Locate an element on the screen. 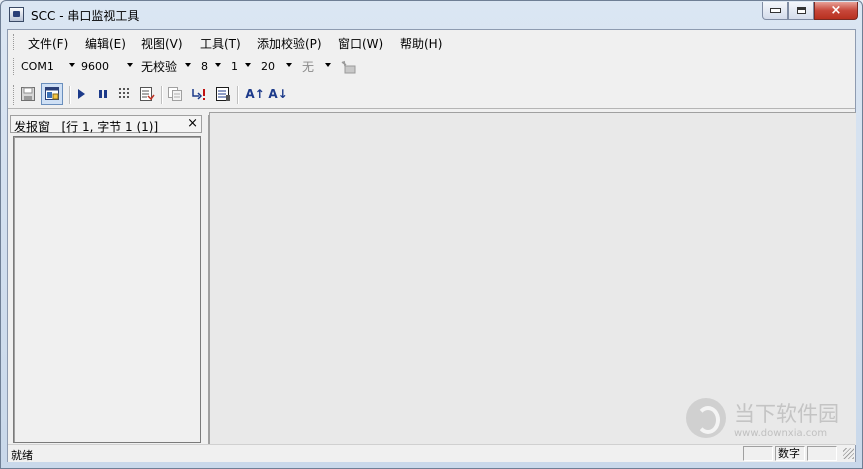 This screenshot has height=469, width=863. port-config-button is located at coordinates (348, 67).